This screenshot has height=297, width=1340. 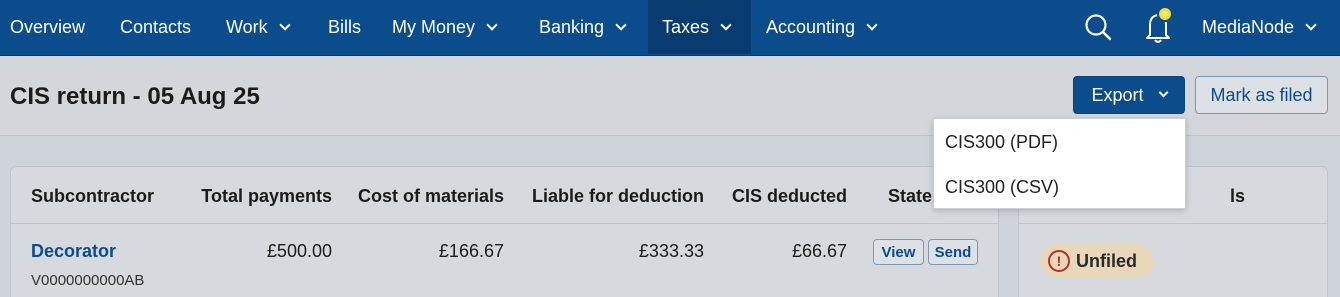 I want to click on nav-label: Contacts, so click(x=156, y=26).